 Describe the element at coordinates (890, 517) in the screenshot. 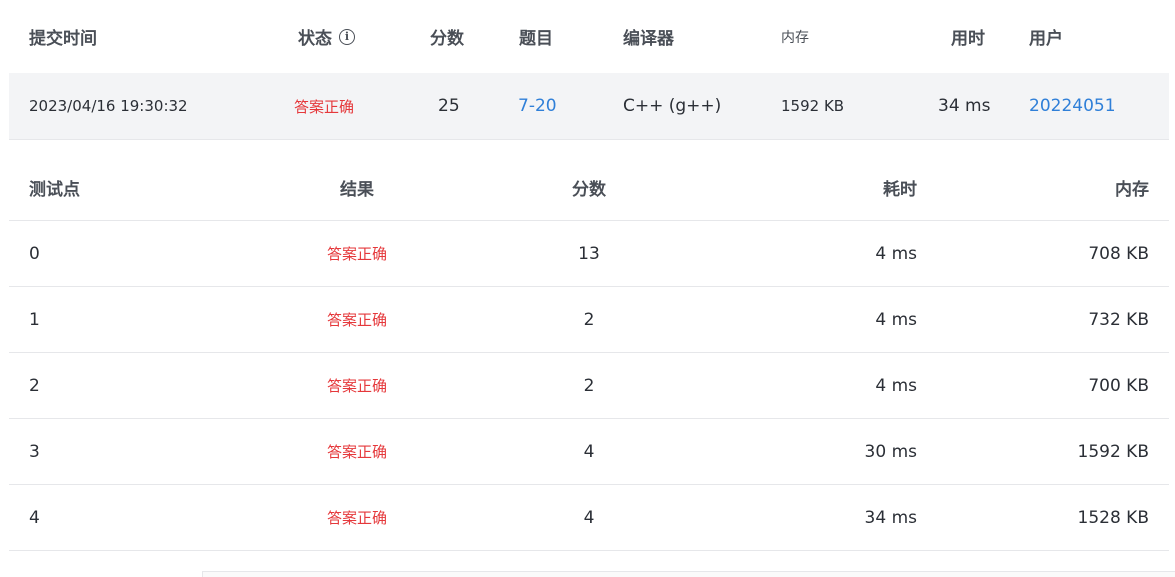

I see `testcase-time: 34 ms` at that location.